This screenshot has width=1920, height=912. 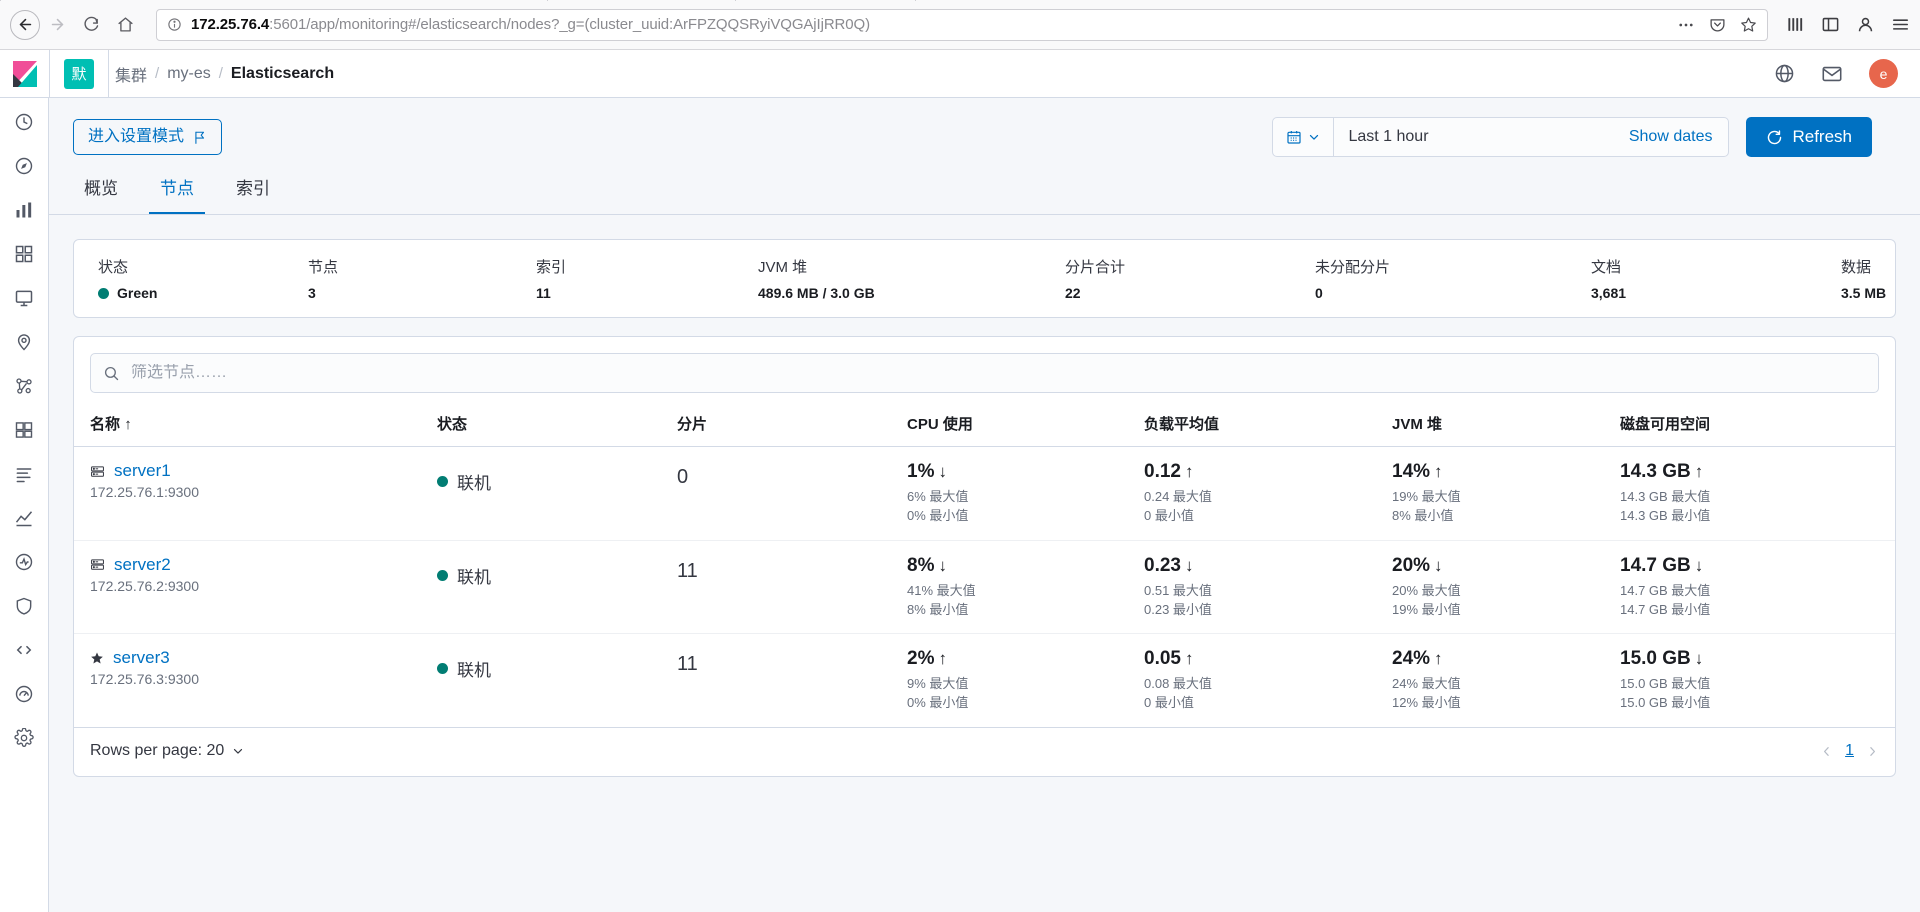 I want to click on save-to-pocket-icon, so click(x=1717, y=24).